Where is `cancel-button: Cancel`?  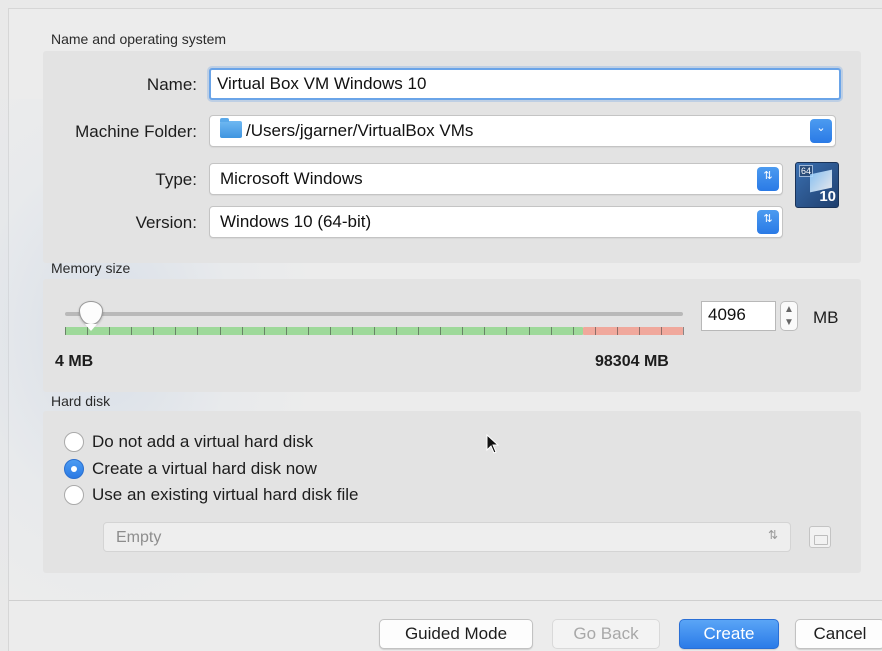 cancel-button: Cancel is located at coordinates (838, 634).